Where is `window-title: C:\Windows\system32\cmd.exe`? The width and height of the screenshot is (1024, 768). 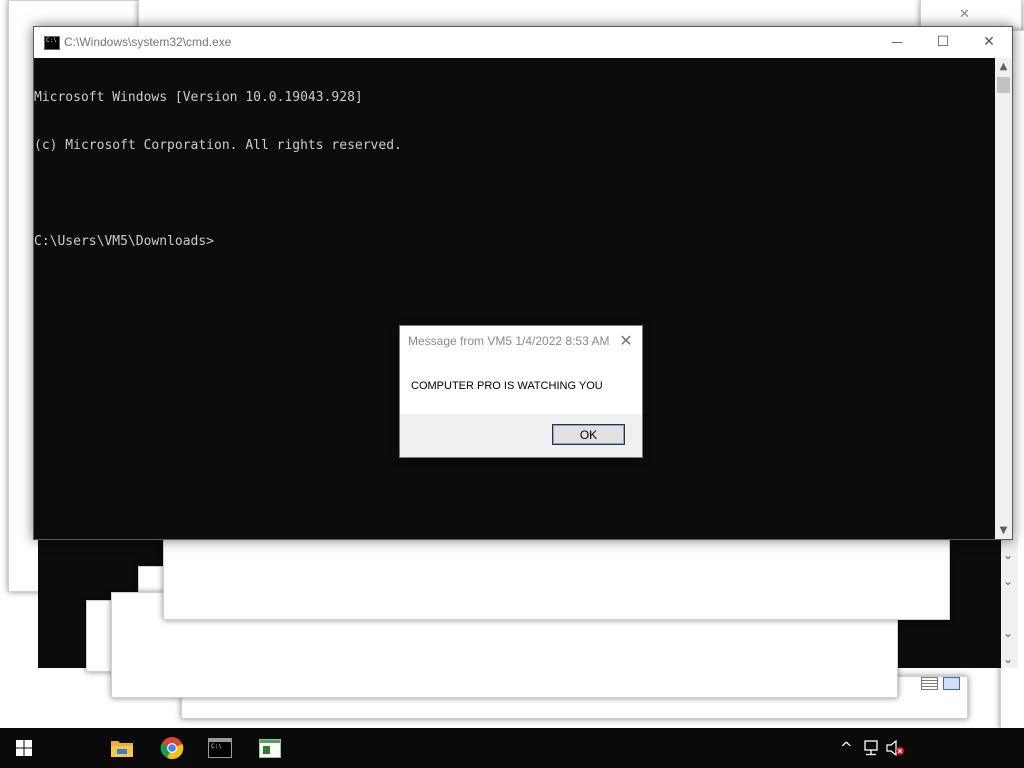 window-title: C:\Windows\system32\cmd.exe is located at coordinates (148, 42).